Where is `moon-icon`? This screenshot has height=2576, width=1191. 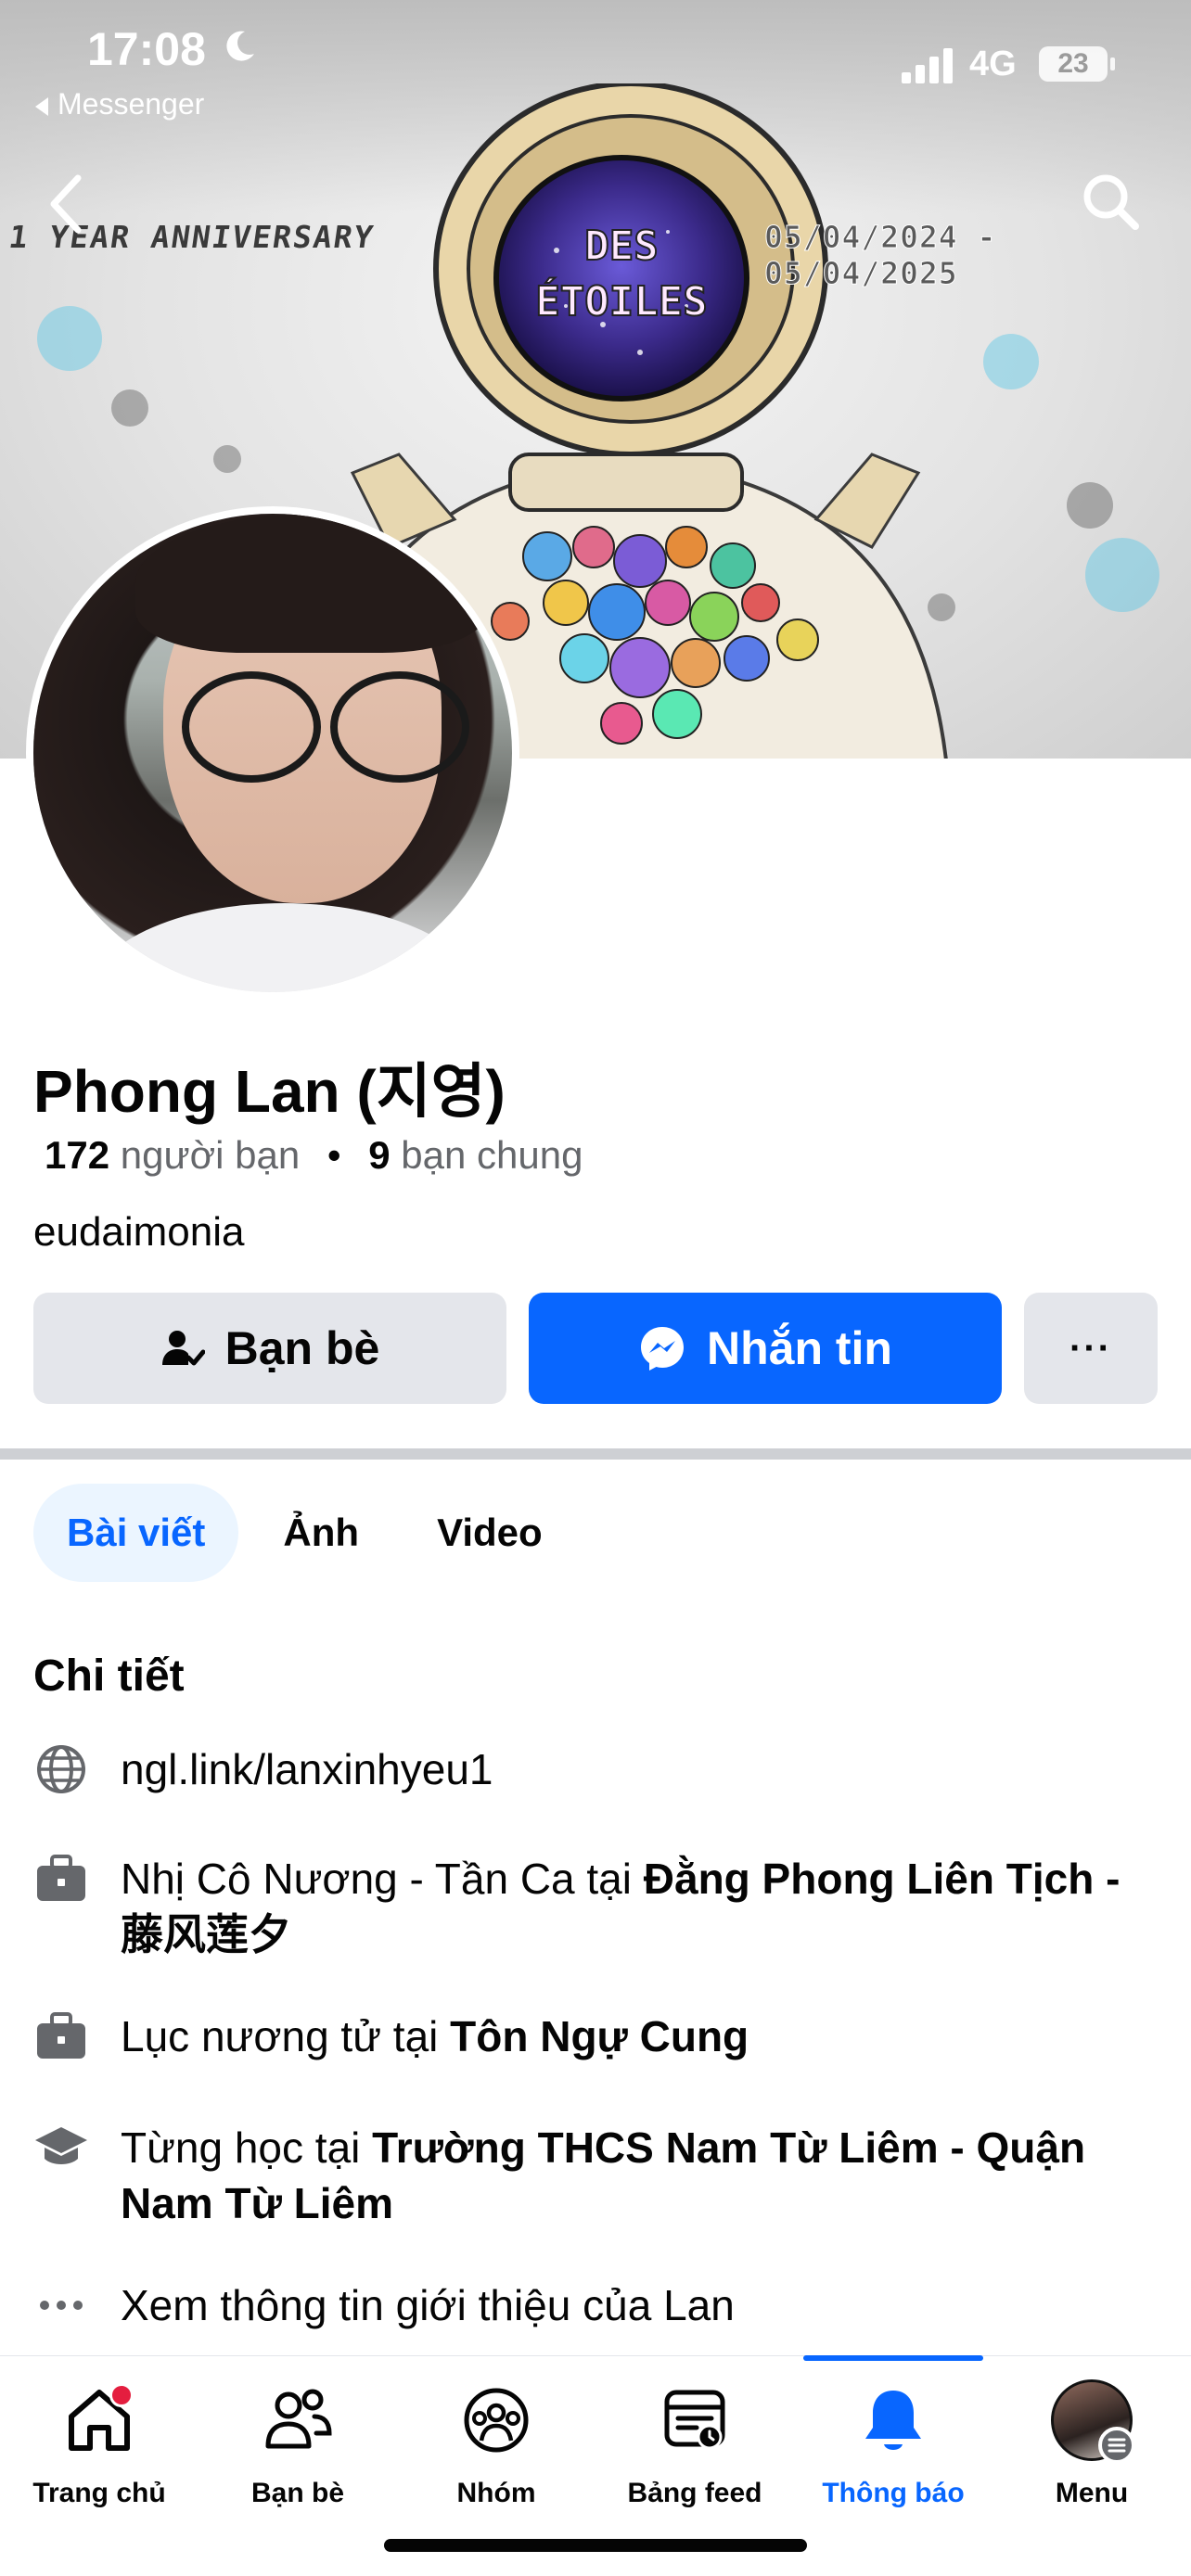
moon-icon is located at coordinates (240, 46).